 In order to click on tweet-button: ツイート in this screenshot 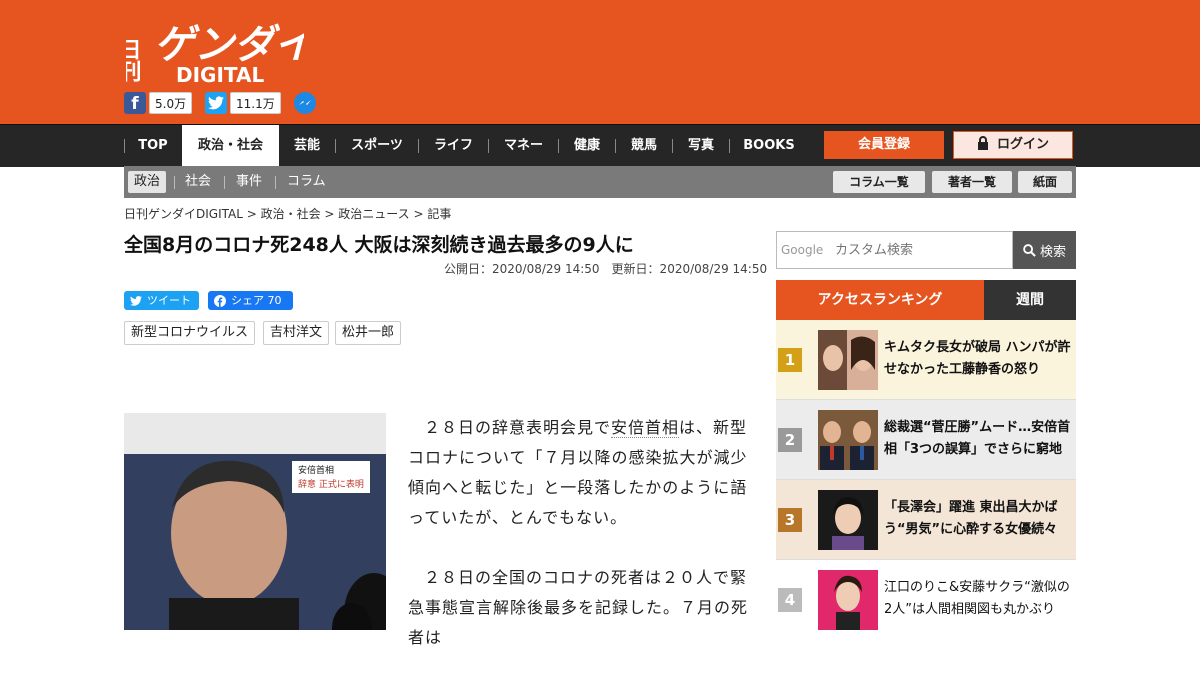, I will do `click(161, 300)`.